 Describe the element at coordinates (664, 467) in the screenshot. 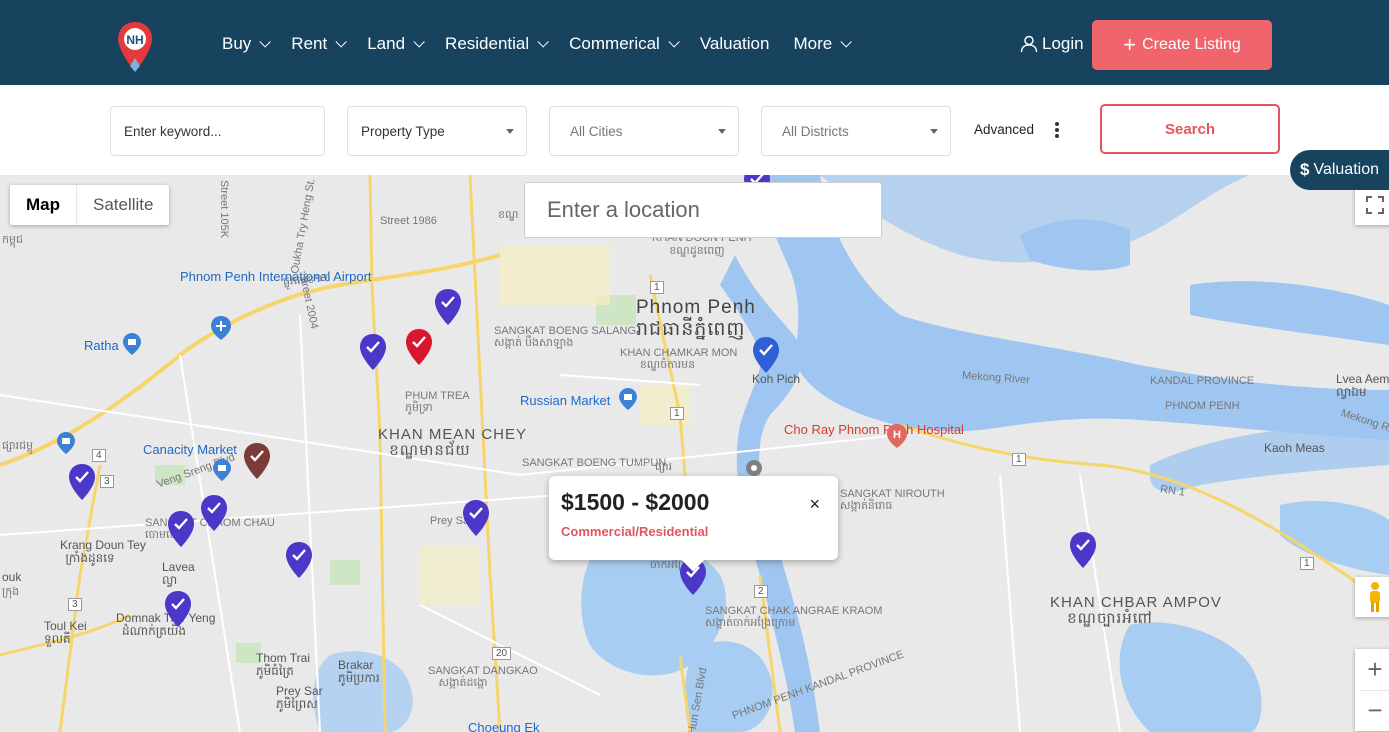

I see `map-label: ផ្សារ` at that location.